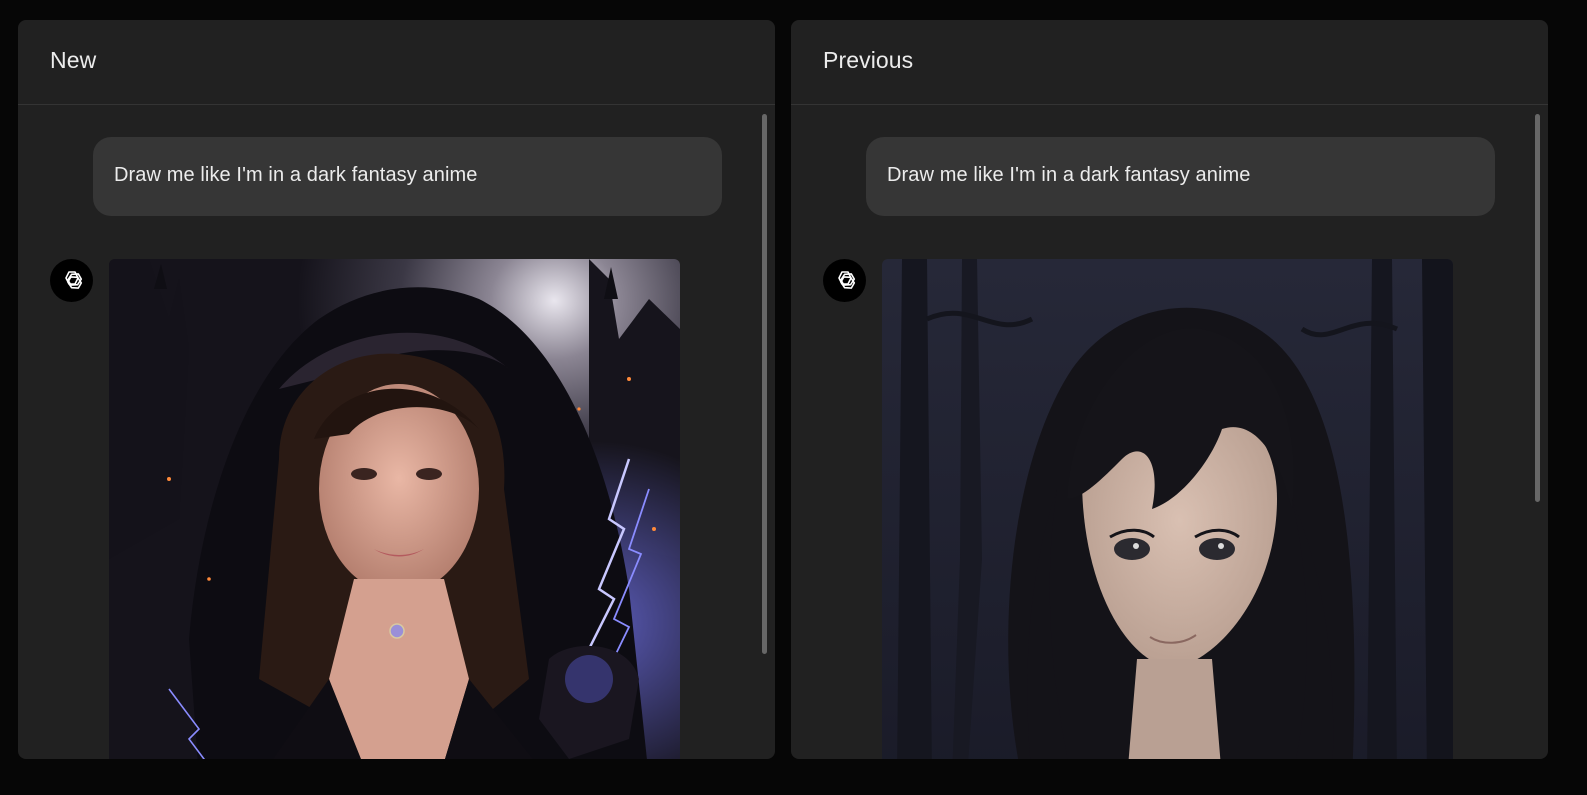  What do you see at coordinates (73, 59) in the screenshot?
I see `panel-title: New` at bounding box center [73, 59].